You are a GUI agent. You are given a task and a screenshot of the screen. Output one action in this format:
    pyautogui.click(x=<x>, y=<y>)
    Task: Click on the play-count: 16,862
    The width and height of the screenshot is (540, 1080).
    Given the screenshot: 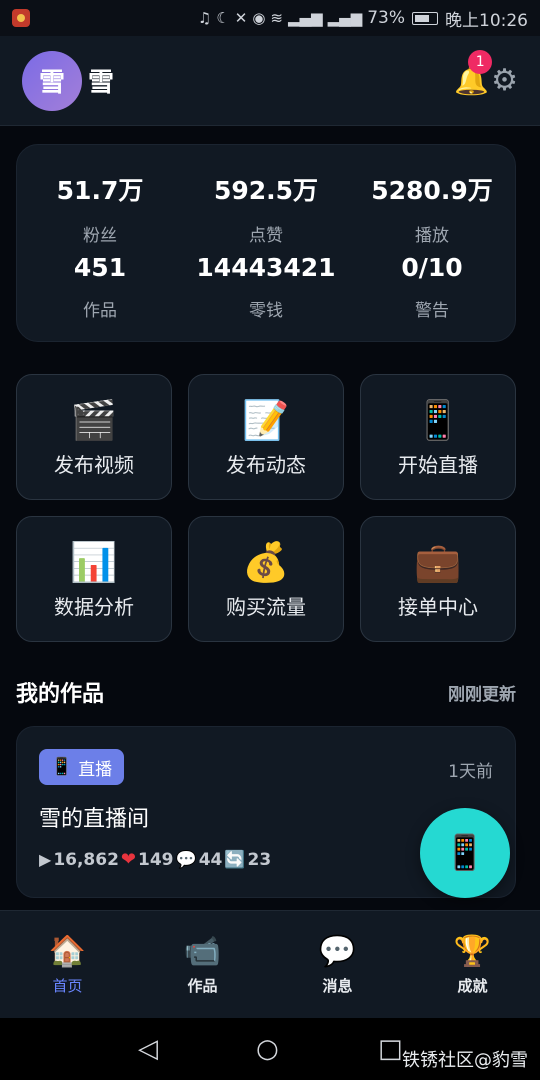 What is the action you would take?
    pyautogui.click(x=86, y=859)
    